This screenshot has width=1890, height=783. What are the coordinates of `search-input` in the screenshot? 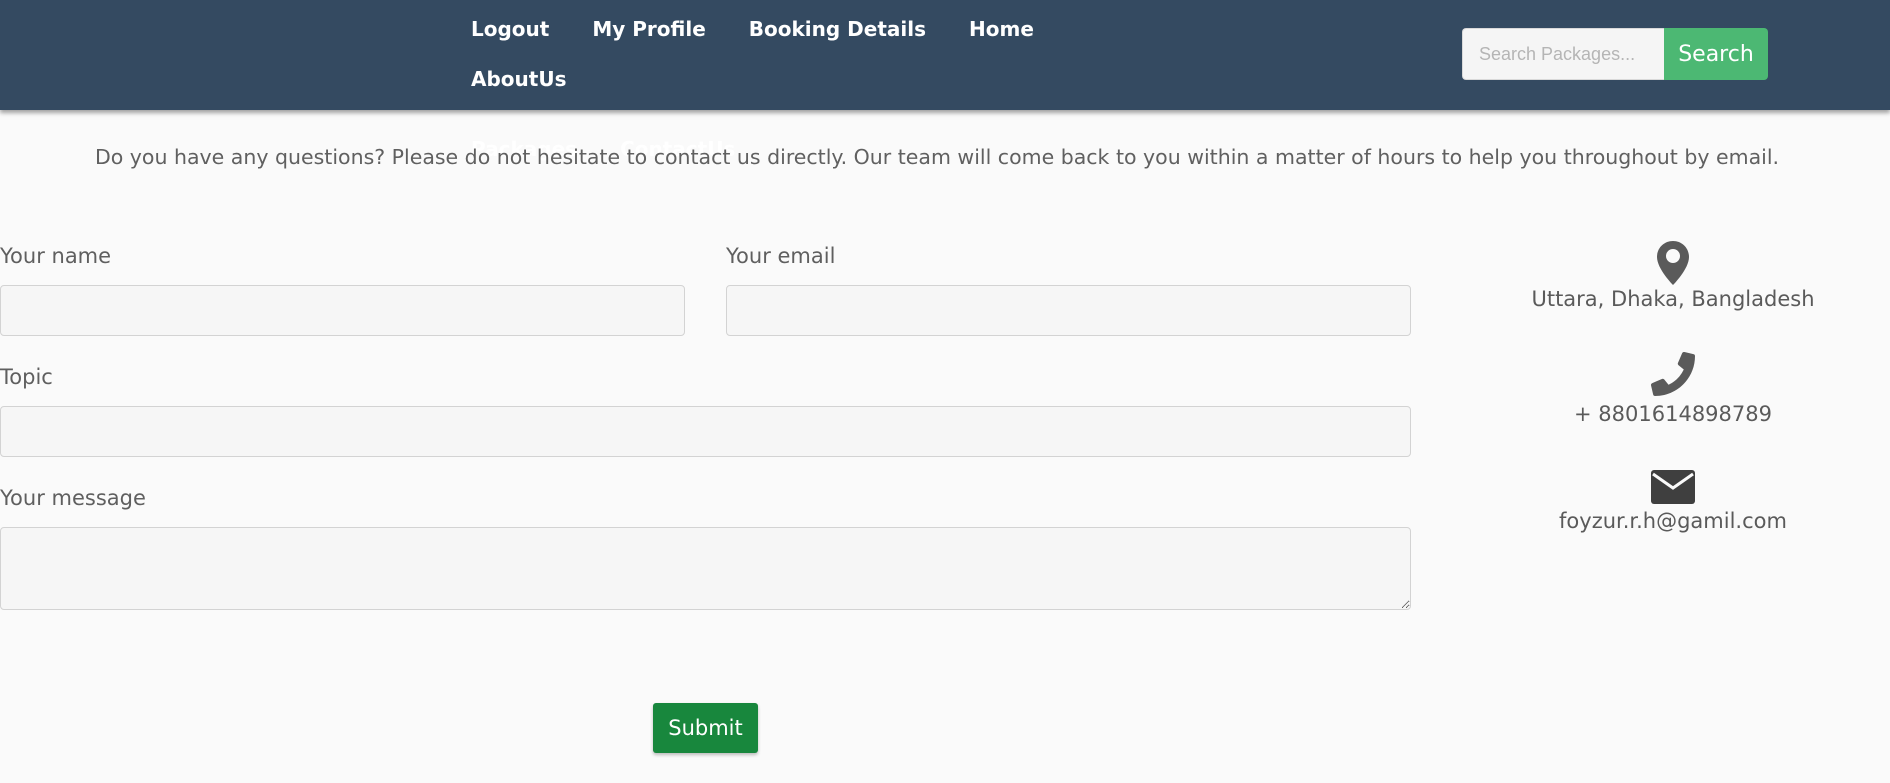 It's located at (1563, 54).